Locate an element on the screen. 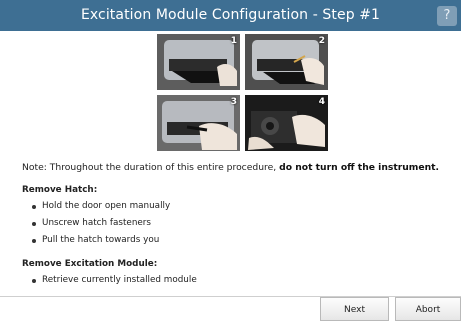  unscrew-photo-icon is located at coordinates (286, 62).